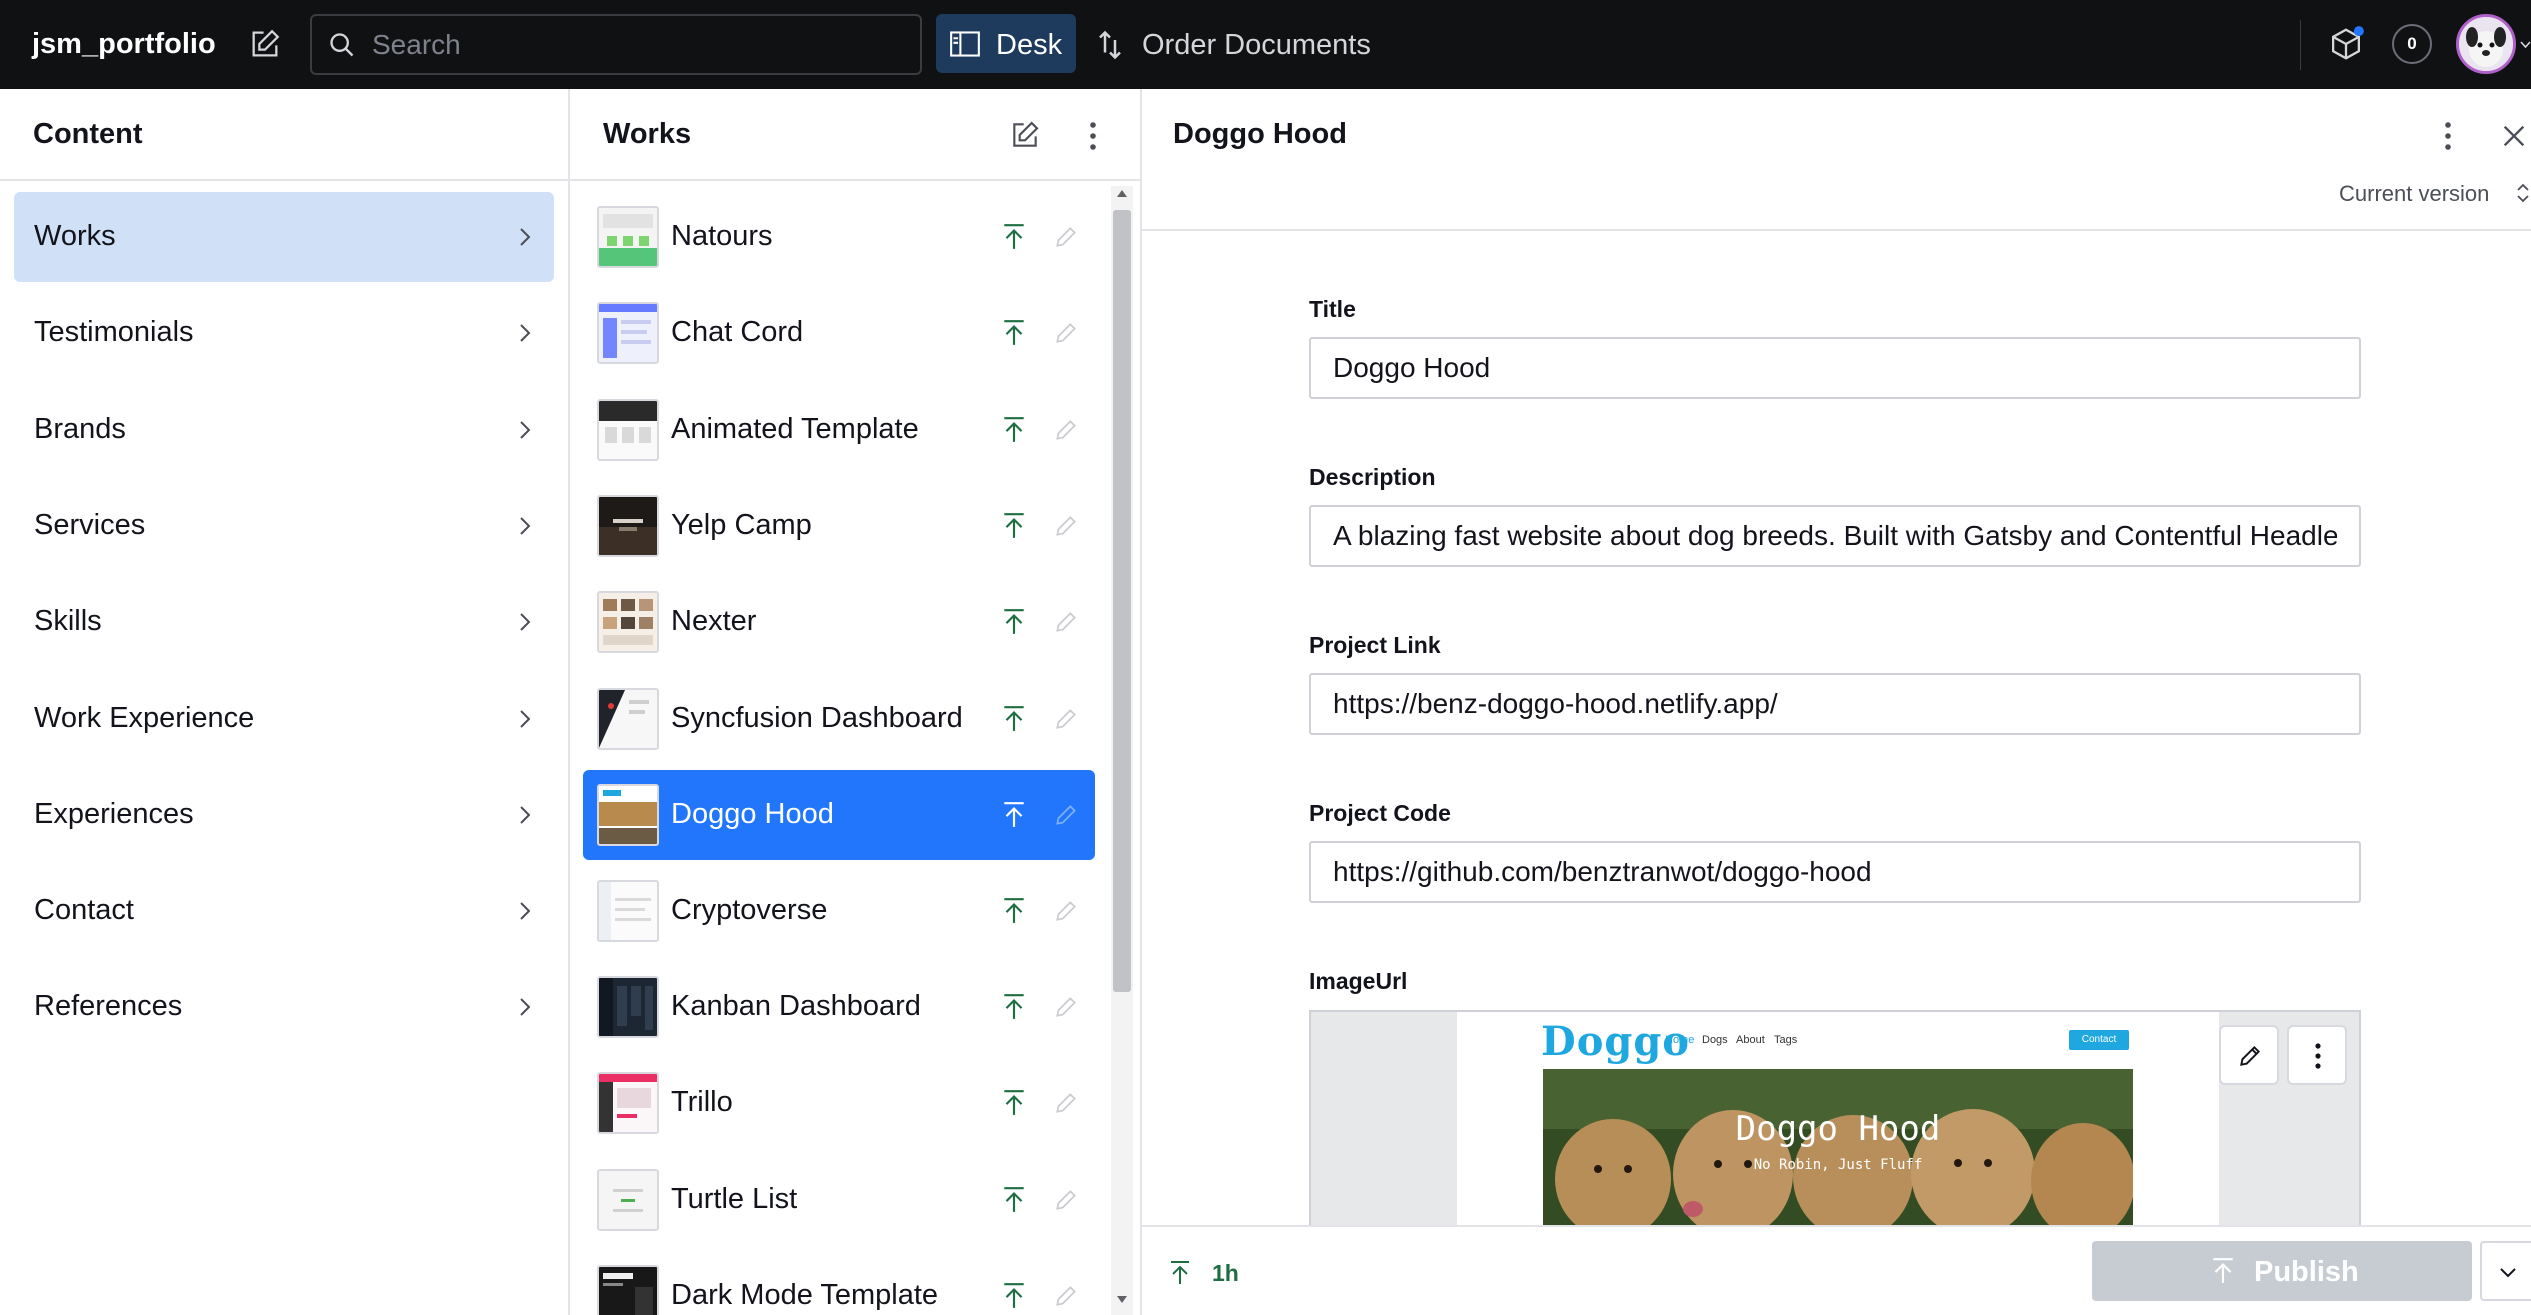 Image resolution: width=2531 pixels, height=1315 pixels. What do you see at coordinates (839, 526) in the screenshot?
I see `work-item-yelp-camp: Yelp Camp` at bounding box center [839, 526].